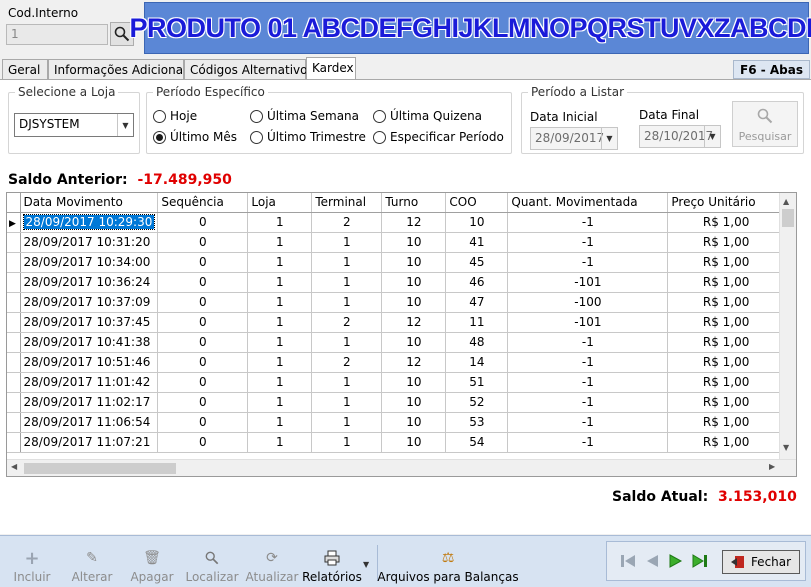 This screenshot has height=587, width=811. Describe the element at coordinates (477, 262) in the screenshot. I see `table-cell: 45` at that location.